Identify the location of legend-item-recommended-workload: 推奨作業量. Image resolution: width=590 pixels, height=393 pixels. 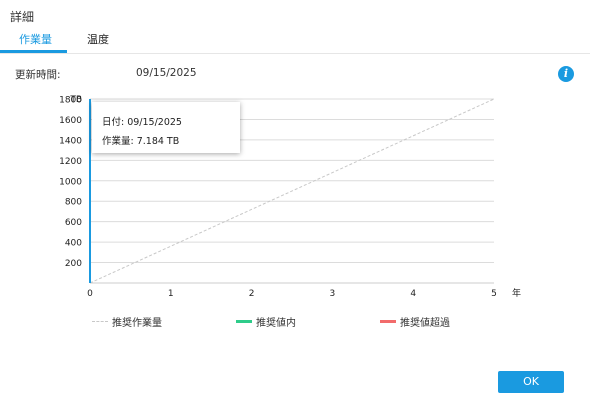
(127, 321).